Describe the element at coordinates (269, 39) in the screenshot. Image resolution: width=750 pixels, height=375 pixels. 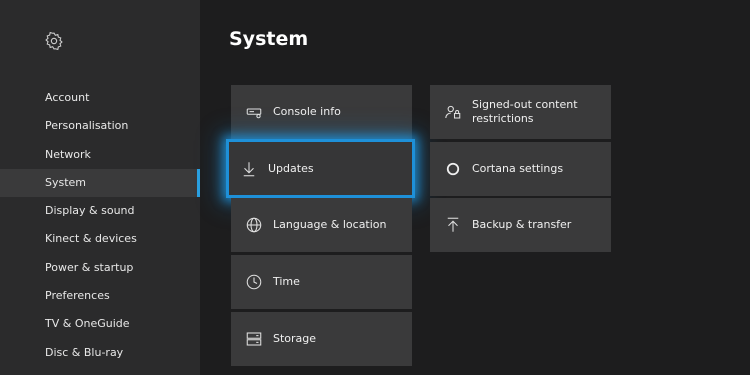
I see `page-title: System` at that location.